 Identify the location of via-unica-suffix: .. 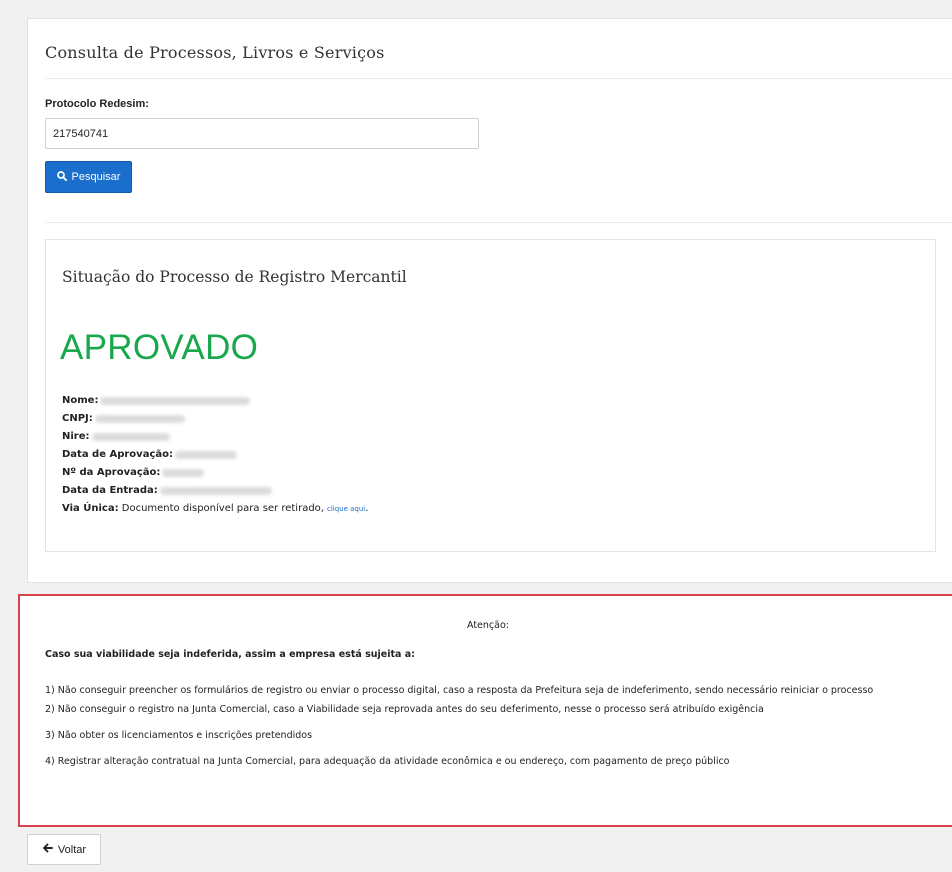
(367, 508).